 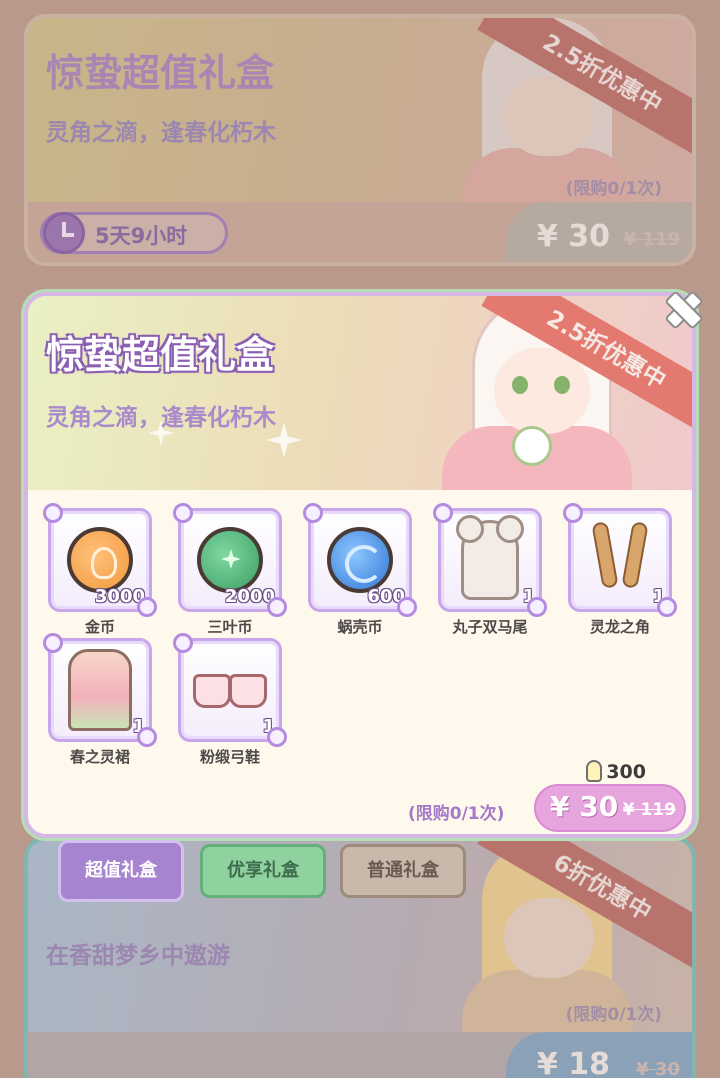 I want to click on reward-item: 2000 三叶币, so click(x=230, y=570).